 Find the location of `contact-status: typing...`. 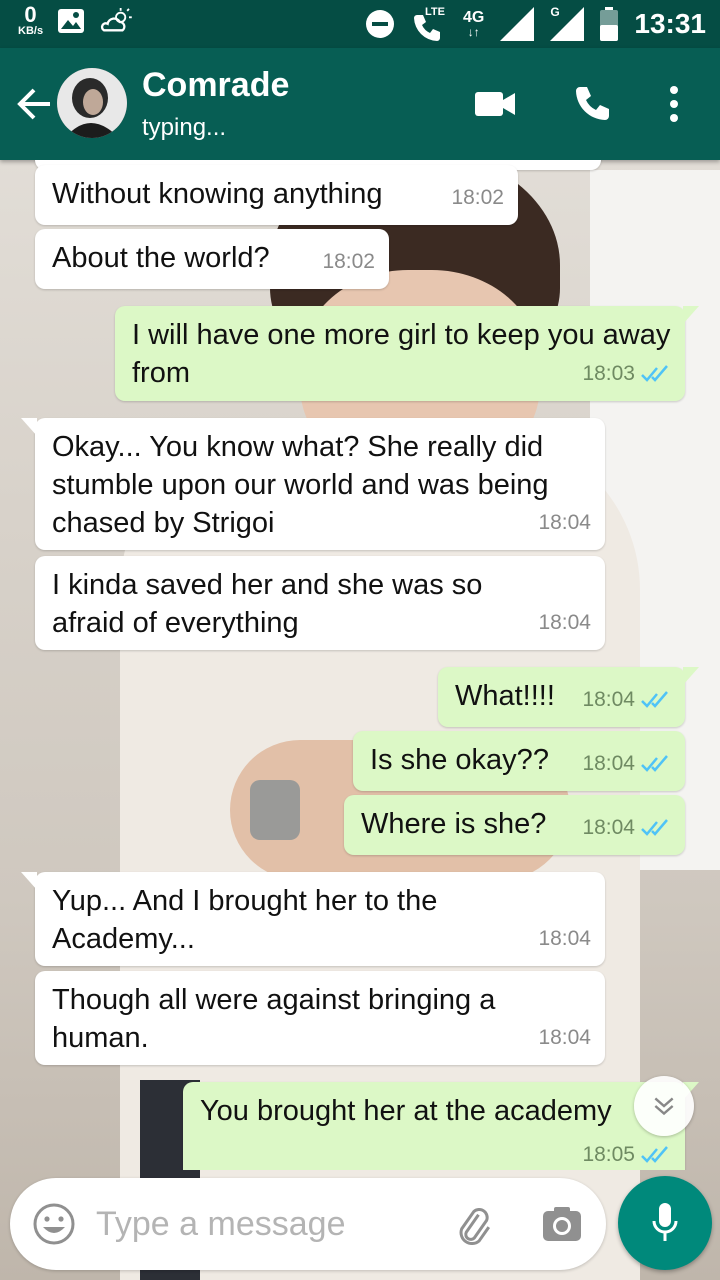

contact-status: typing... is located at coordinates (184, 127).